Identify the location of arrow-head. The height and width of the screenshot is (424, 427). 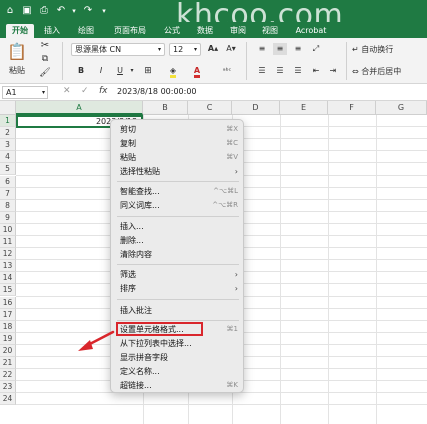
(85, 345).